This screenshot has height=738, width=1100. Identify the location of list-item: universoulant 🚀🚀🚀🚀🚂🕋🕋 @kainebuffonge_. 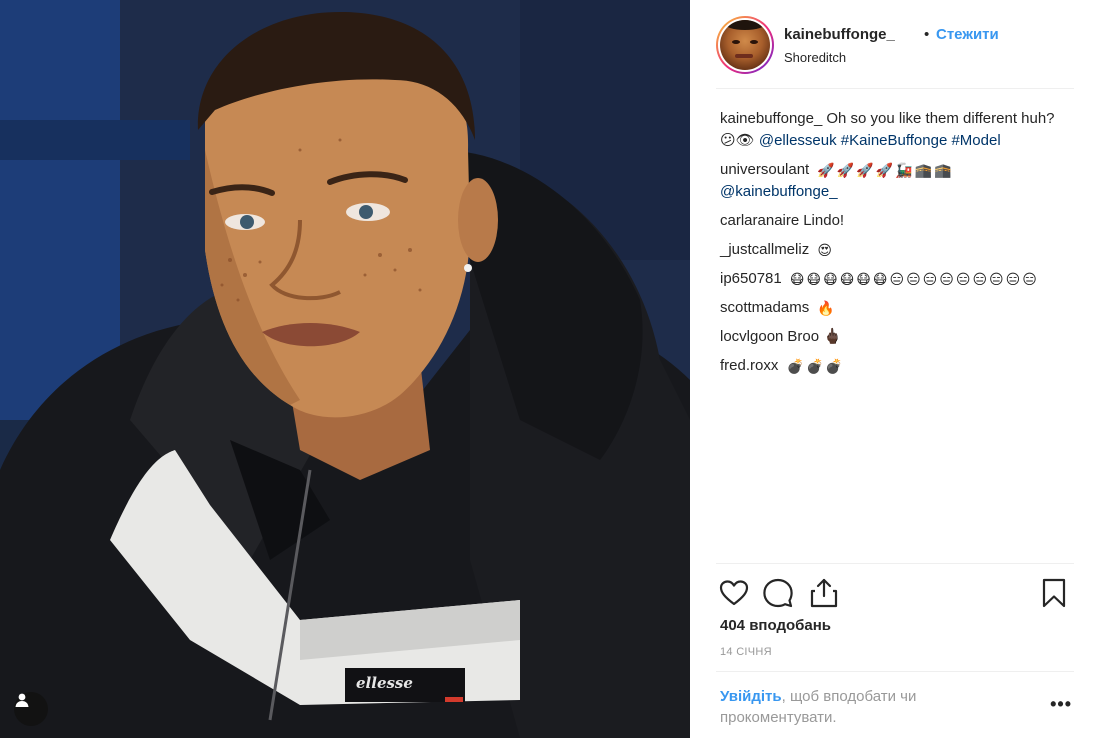
(896, 181).